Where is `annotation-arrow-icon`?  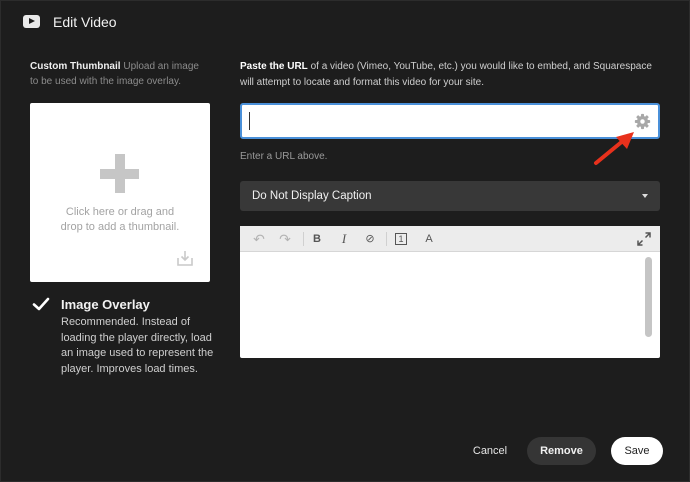 annotation-arrow-icon is located at coordinates (614, 148).